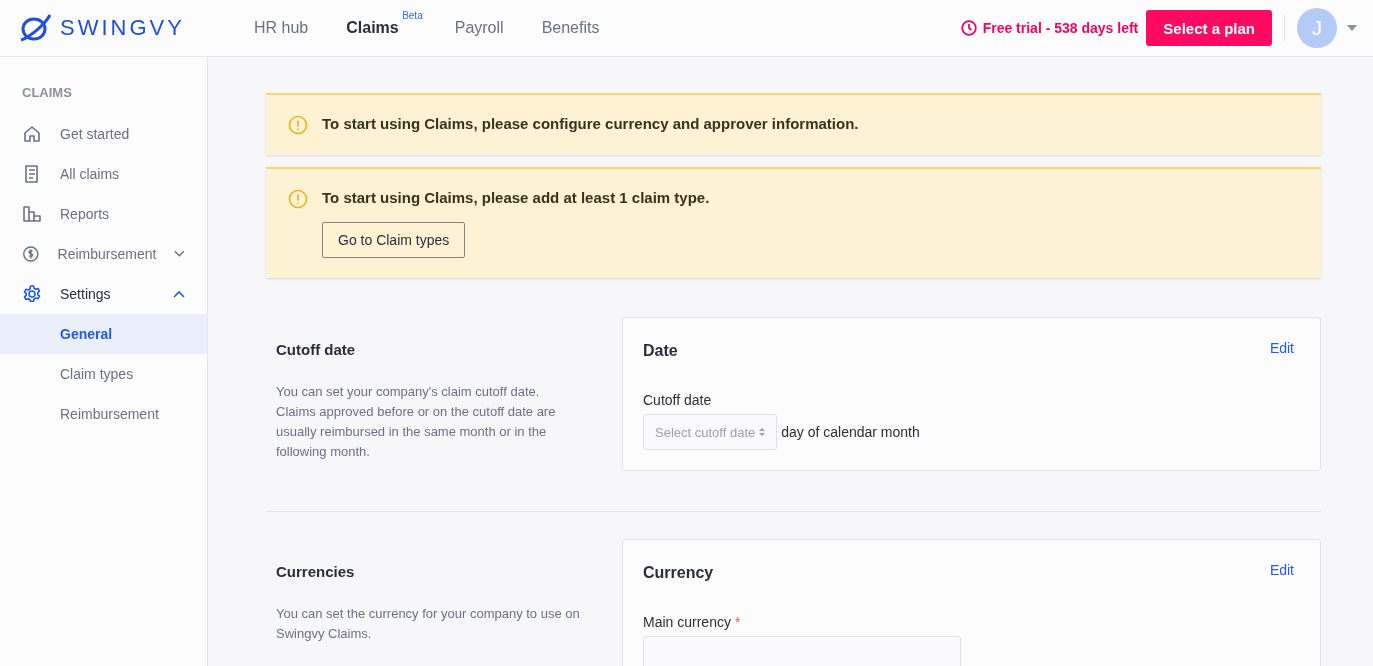 This screenshot has width=1373, height=666. Describe the element at coordinates (516, 197) in the screenshot. I see `warning-text: To start using Claims, please add at least 1 claim type.` at that location.